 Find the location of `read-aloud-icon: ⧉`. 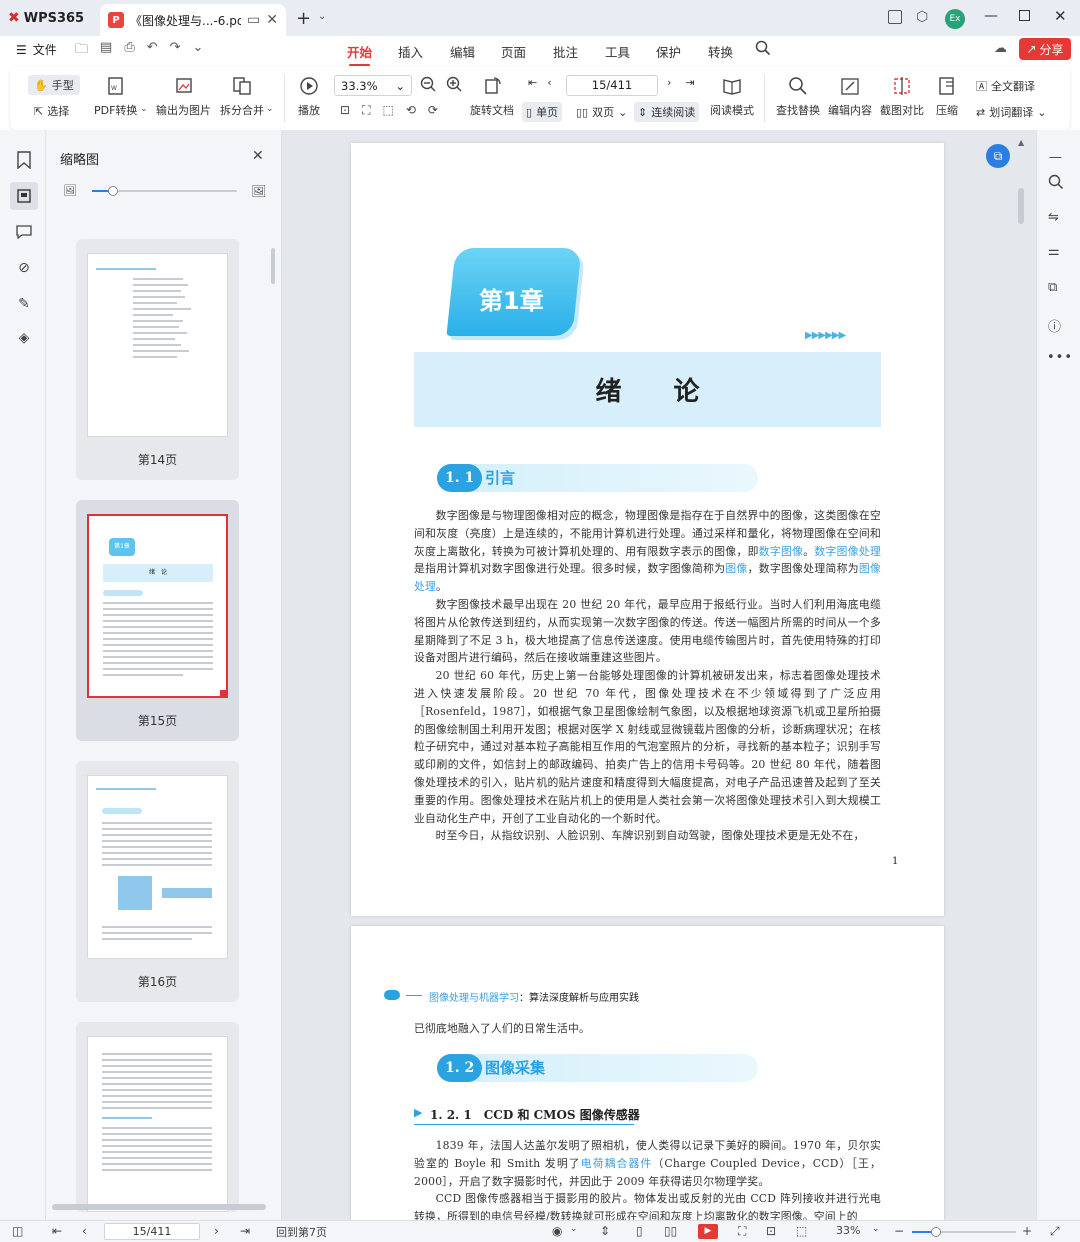

read-aloud-icon: ⧉ is located at coordinates (1052, 287).